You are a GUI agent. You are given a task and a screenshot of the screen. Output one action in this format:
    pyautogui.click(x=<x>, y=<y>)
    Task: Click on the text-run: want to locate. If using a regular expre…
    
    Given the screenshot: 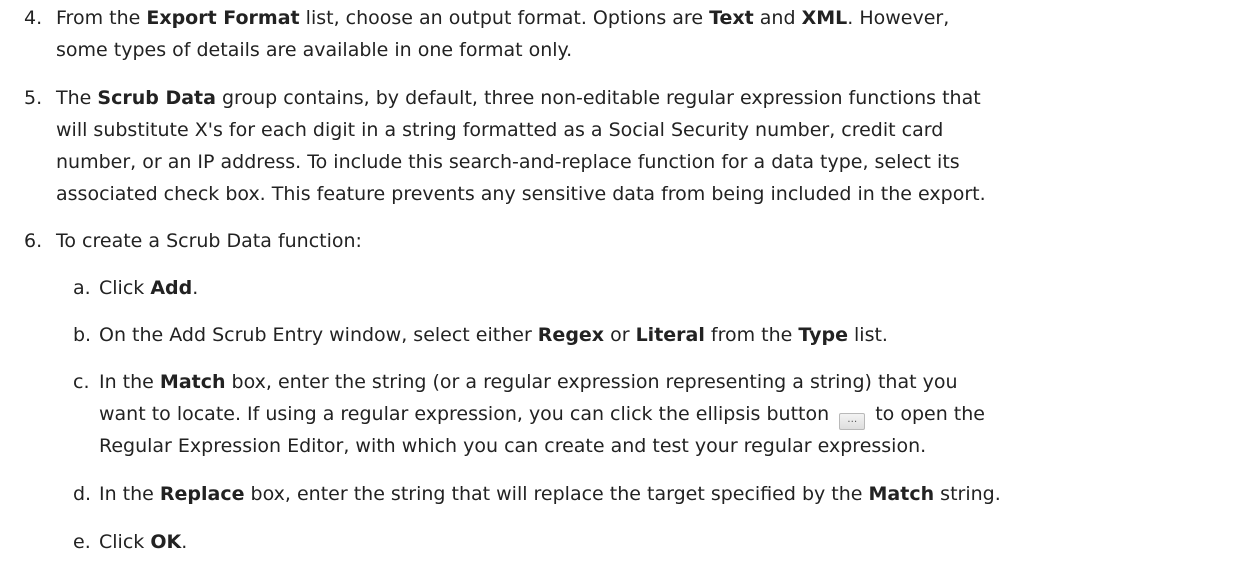 What is the action you would take?
    pyautogui.click(x=467, y=414)
    